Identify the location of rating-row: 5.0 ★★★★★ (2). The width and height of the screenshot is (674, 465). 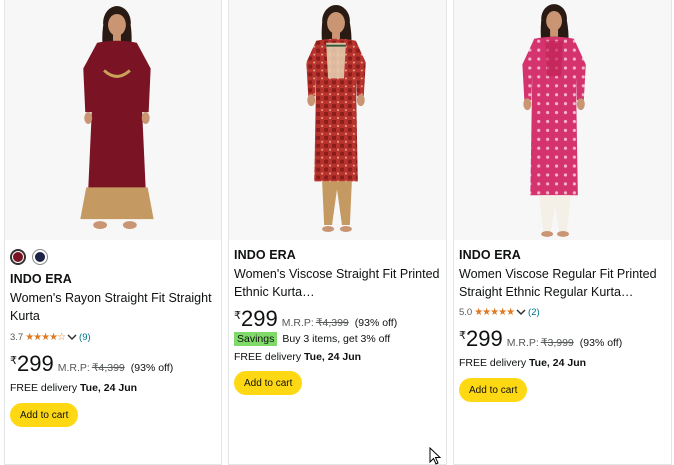
(563, 312).